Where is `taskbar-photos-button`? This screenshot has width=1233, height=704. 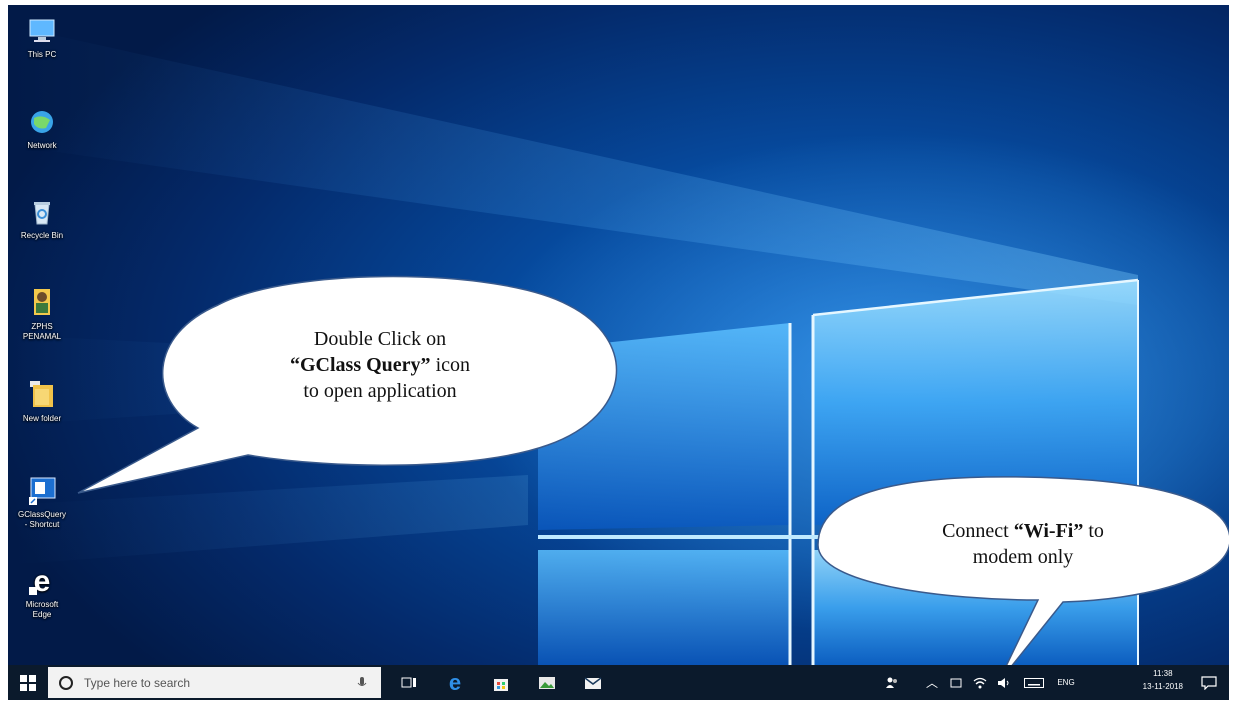
taskbar-photos-button is located at coordinates (547, 682).